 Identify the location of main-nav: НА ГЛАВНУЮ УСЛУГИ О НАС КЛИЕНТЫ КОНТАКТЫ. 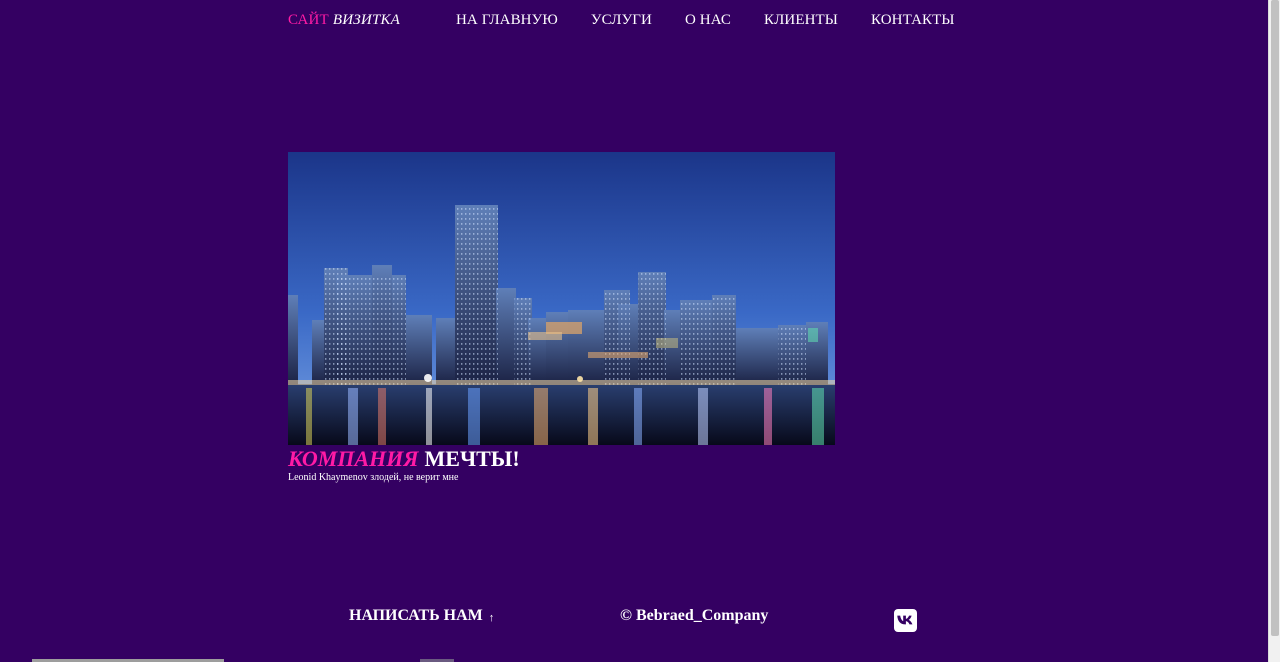
(705, 20).